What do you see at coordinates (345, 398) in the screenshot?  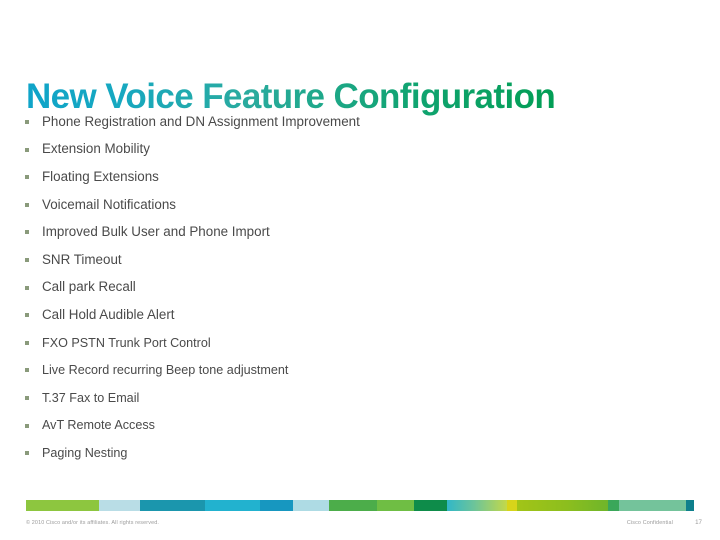 I see `list-item: T.37 Fax to Email` at bounding box center [345, 398].